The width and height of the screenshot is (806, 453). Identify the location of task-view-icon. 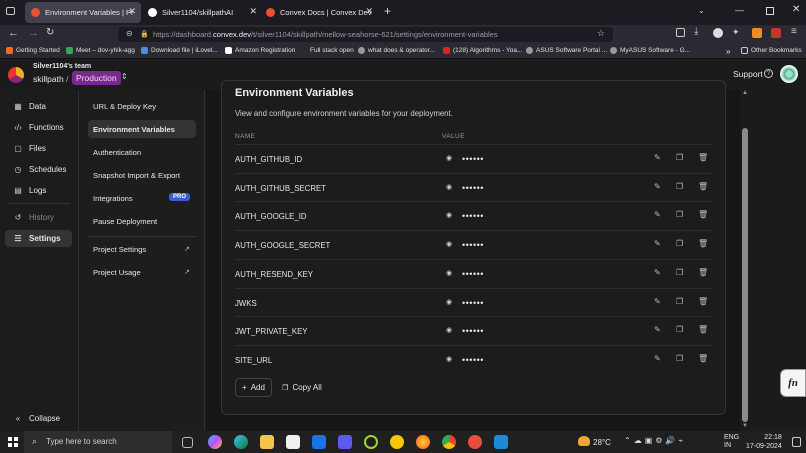
(187, 442).